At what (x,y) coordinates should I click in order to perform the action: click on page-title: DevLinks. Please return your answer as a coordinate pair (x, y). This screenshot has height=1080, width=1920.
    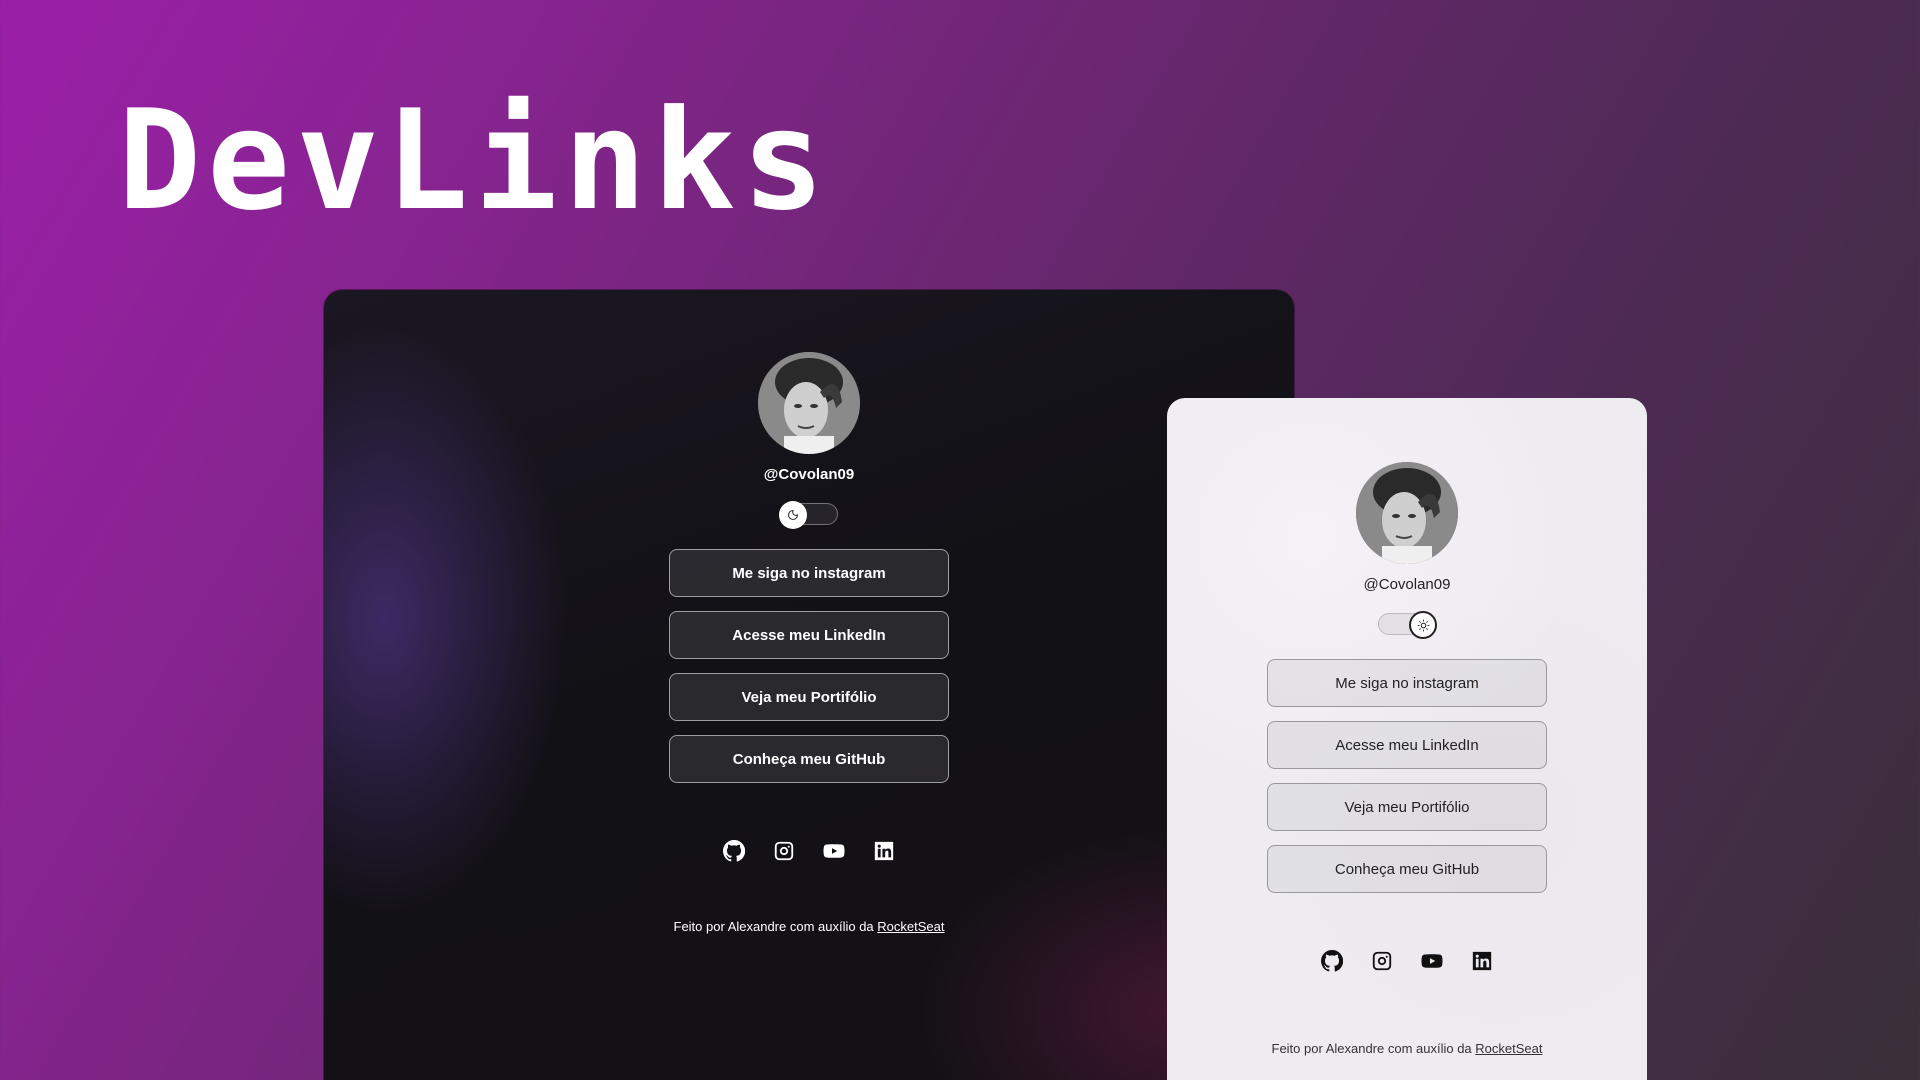
    Looking at the image, I should click on (474, 160).